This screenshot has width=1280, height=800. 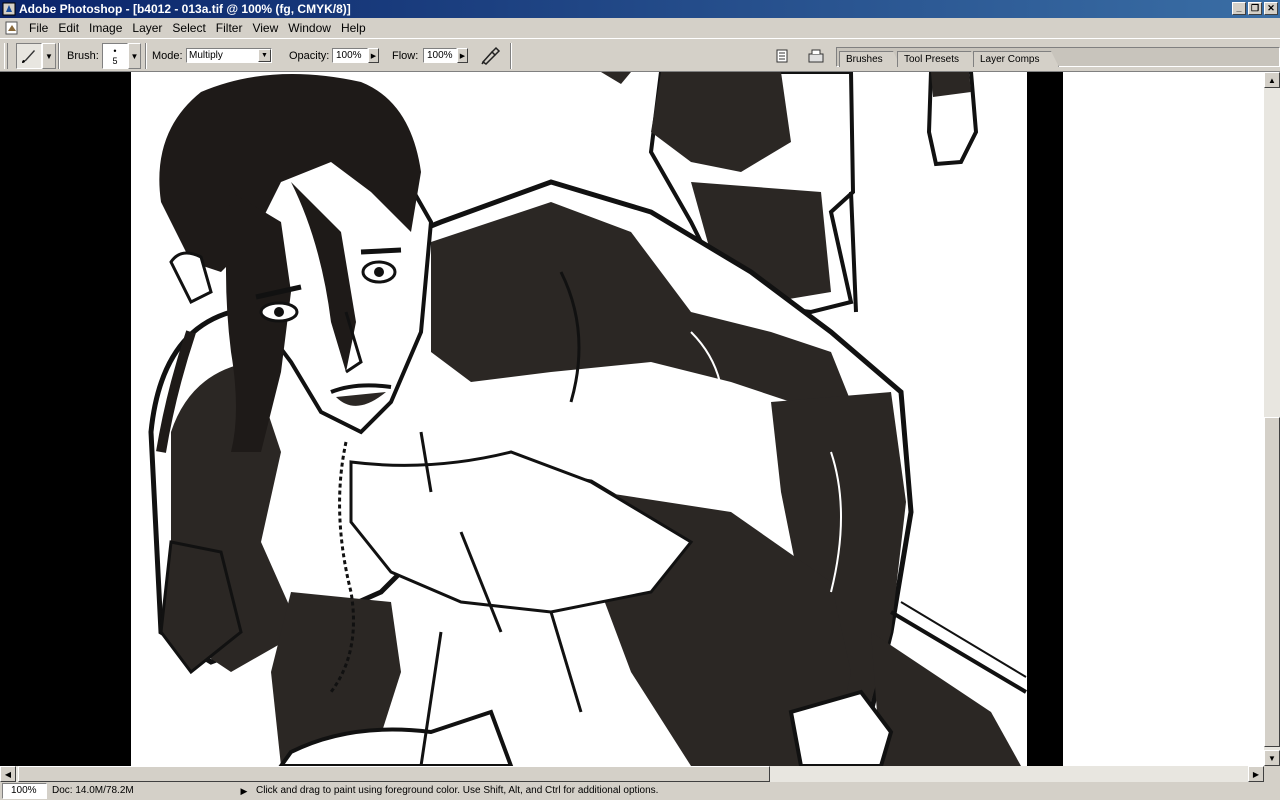 What do you see at coordinates (309, 56) in the screenshot?
I see `opacity-label: Opacity:` at bounding box center [309, 56].